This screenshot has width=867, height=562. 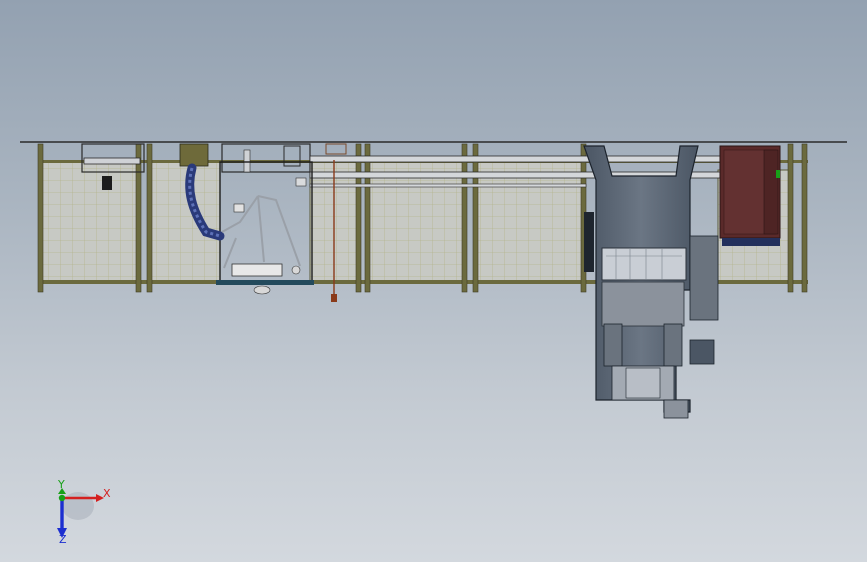 What do you see at coordinates (651, 282) in the screenshot?
I see `press-machine` at bounding box center [651, 282].